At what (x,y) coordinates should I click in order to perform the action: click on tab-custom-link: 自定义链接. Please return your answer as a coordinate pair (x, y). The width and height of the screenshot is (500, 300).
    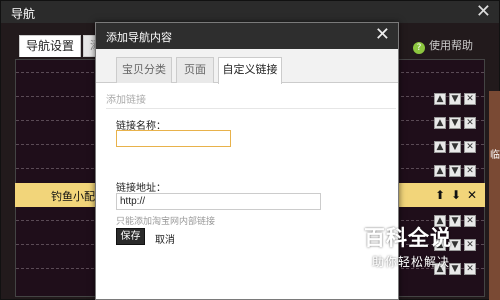
    Looking at the image, I should click on (250, 70).